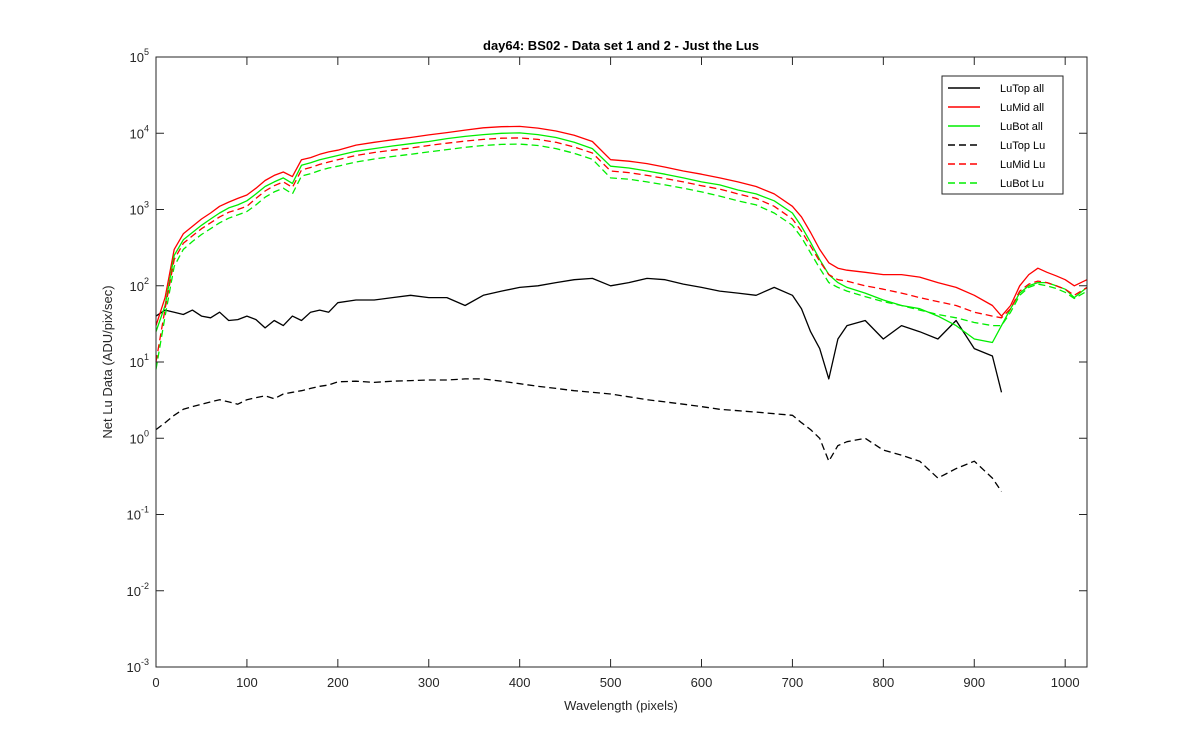 This screenshot has width=1200, height=750. Describe the element at coordinates (155, 682) in the screenshot. I see `x-tick-label: 0` at that location.